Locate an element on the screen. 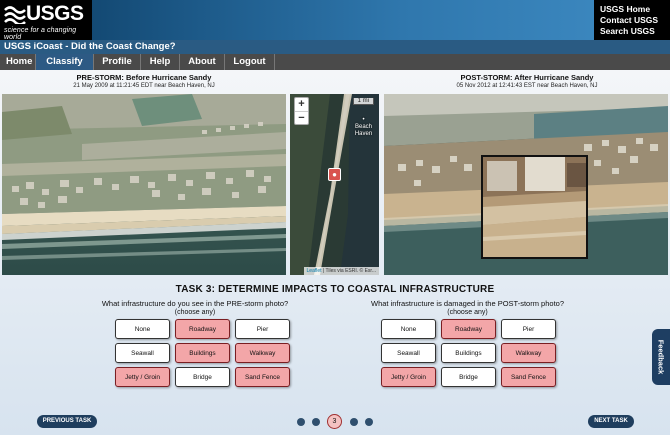 The image size is (670, 435). post-option-none: None is located at coordinates (408, 329).